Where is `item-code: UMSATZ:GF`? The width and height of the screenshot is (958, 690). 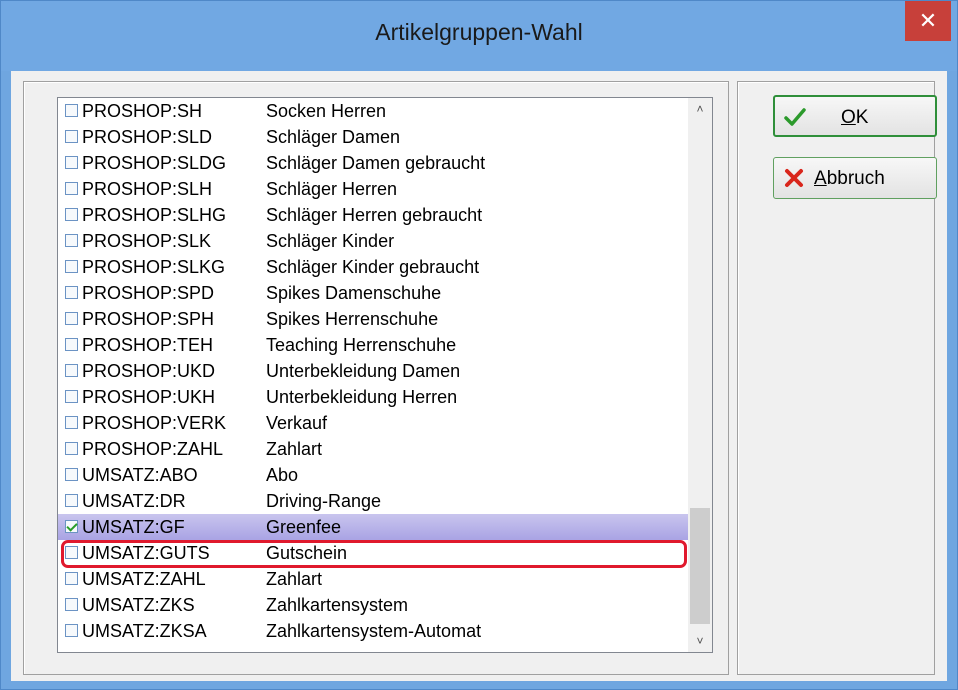 item-code: UMSATZ:GF is located at coordinates (133, 527).